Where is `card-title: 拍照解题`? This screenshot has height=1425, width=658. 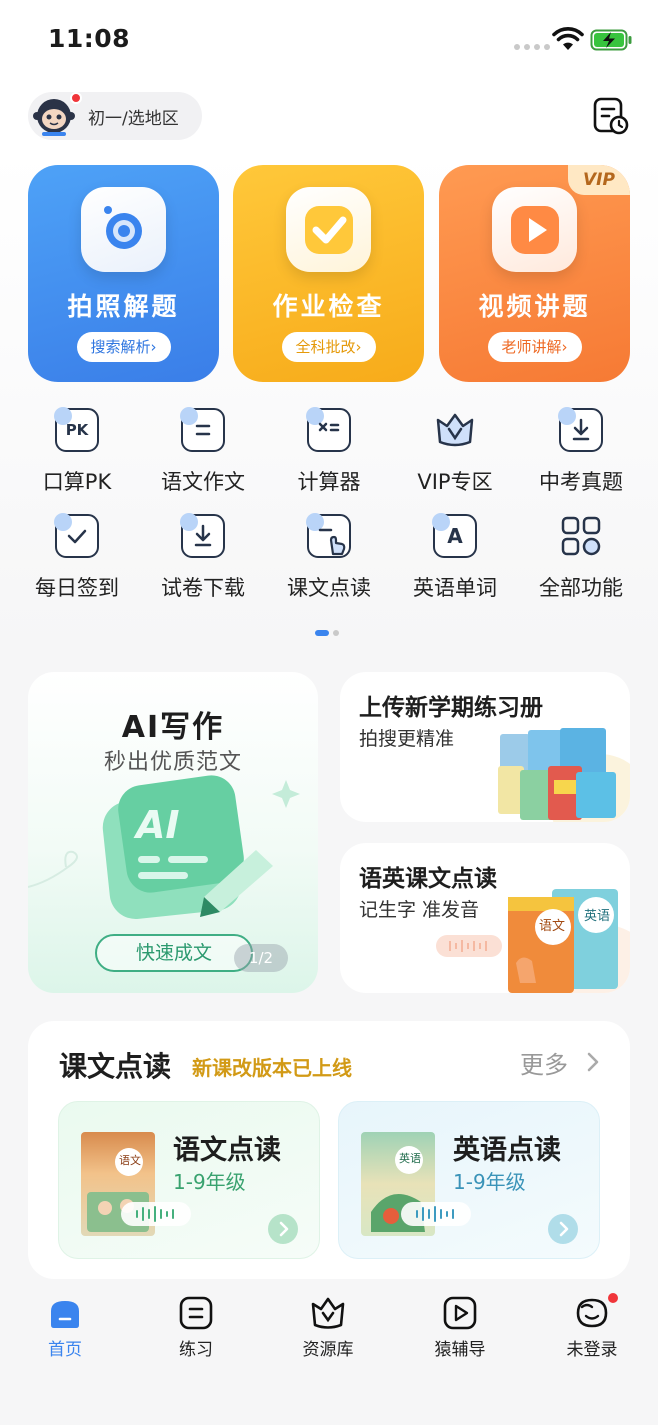
card-title: 拍照解题 is located at coordinates (123, 306).